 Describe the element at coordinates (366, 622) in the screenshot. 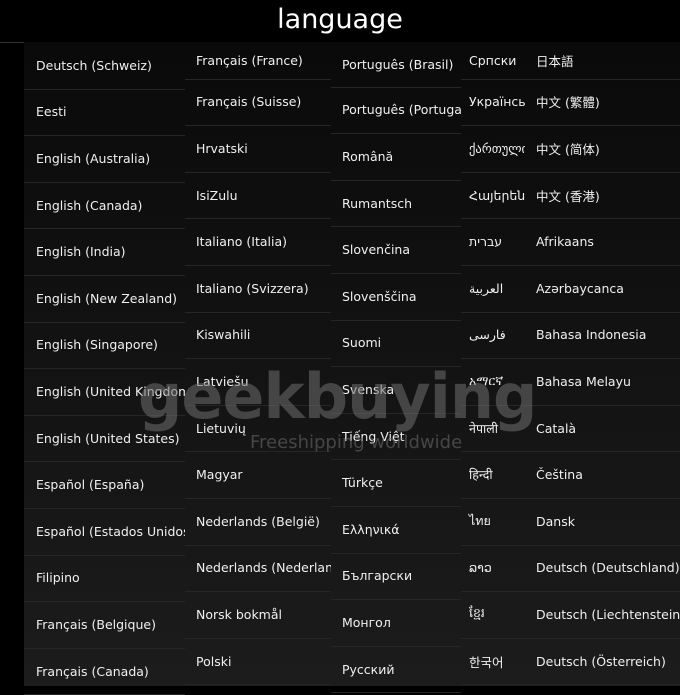

I see `language-option-label: Монгол` at that location.